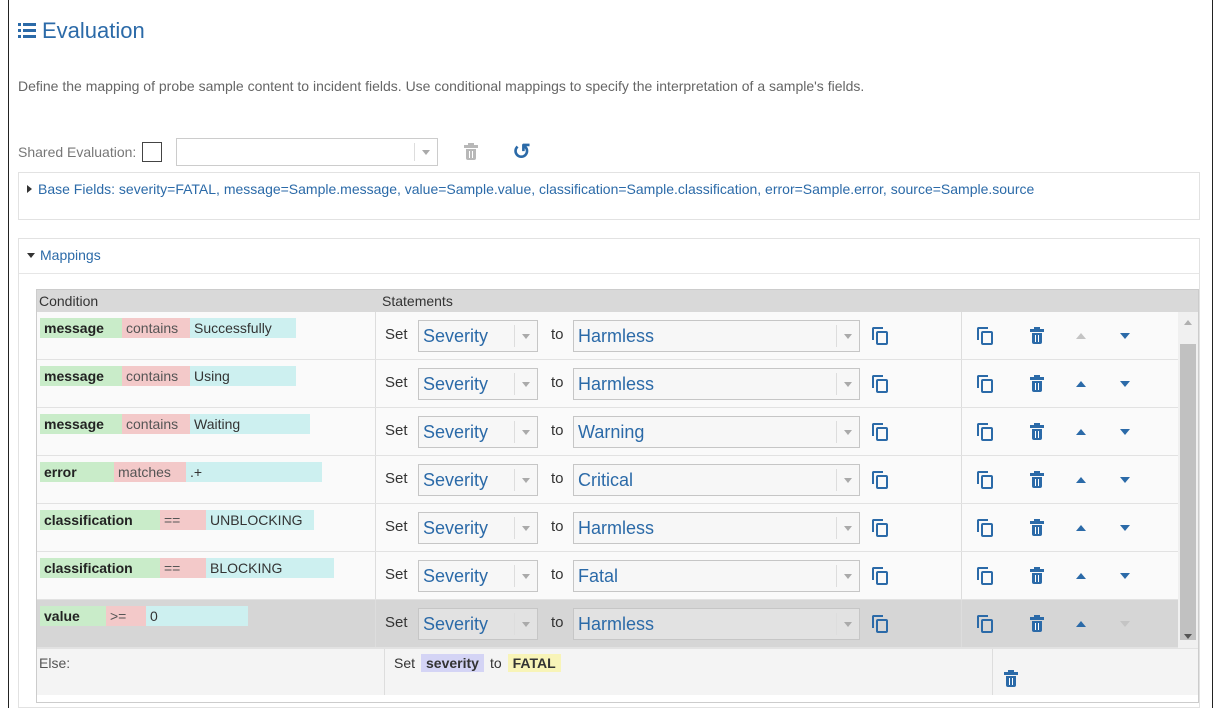 This screenshot has width=1217, height=708. What do you see at coordinates (197, 616) in the screenshot?
I see `condition-value-chip: 0` at bounding box center [197, 616].